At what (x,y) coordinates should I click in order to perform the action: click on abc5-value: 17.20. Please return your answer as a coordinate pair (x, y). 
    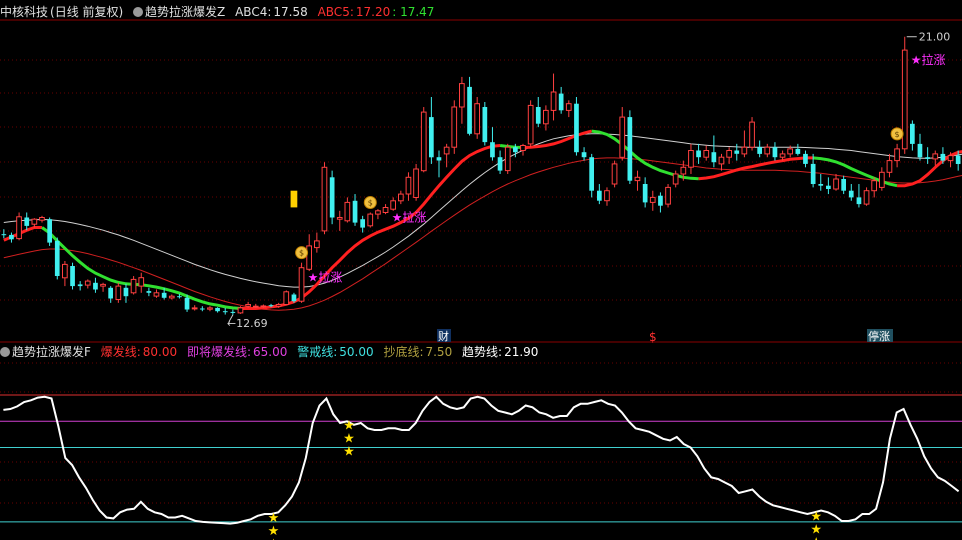
    Looking at the image, I should click on (373, 12).